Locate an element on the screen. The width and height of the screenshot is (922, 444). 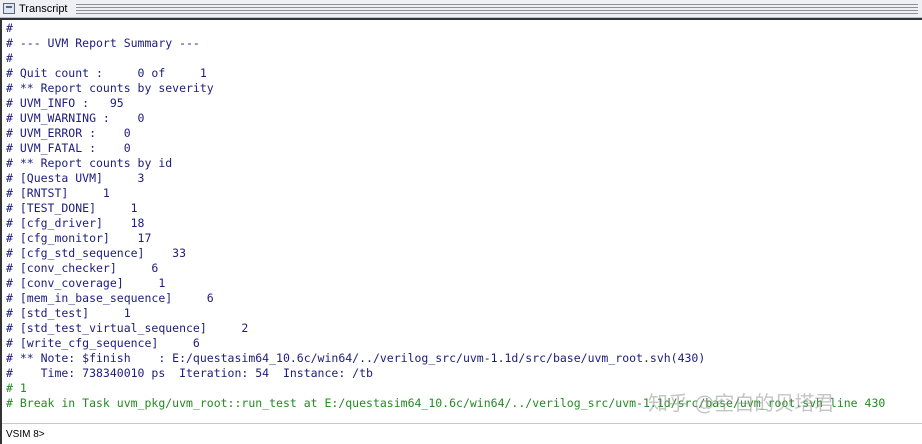
transcript-line: # ** Report counts by severity is located at coordinates (110, 88).